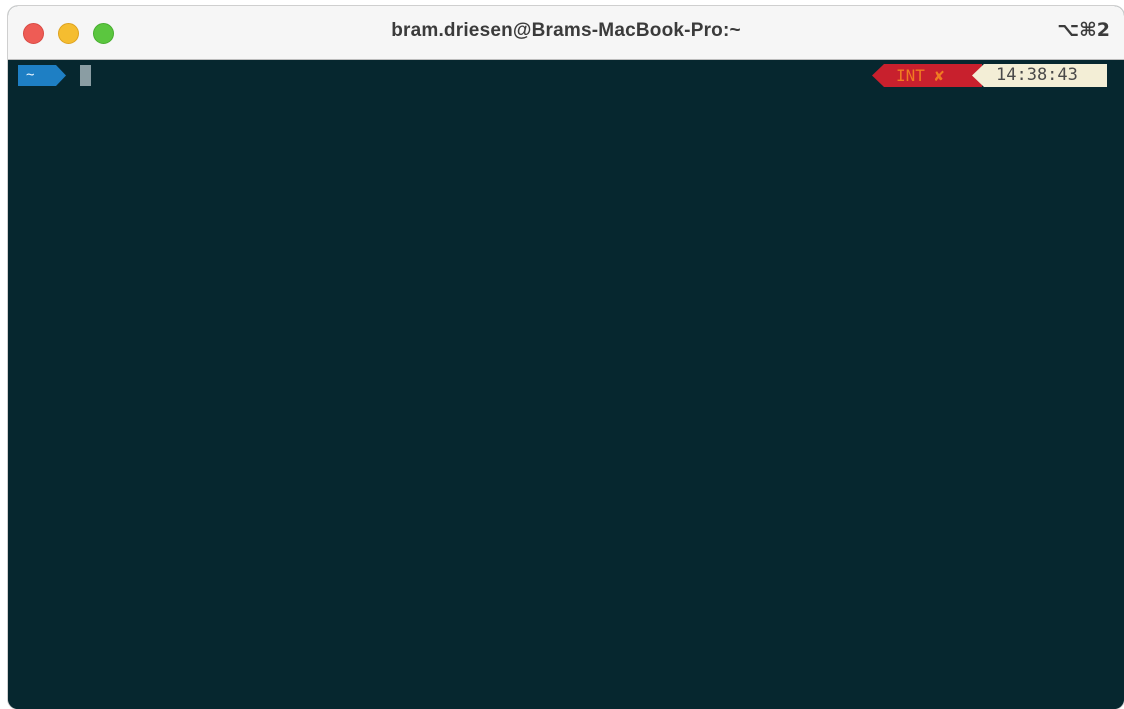 The height and width of the screenshot is (709, 1124). I want to click on prompt-path-text: ~, so click(30, 75).